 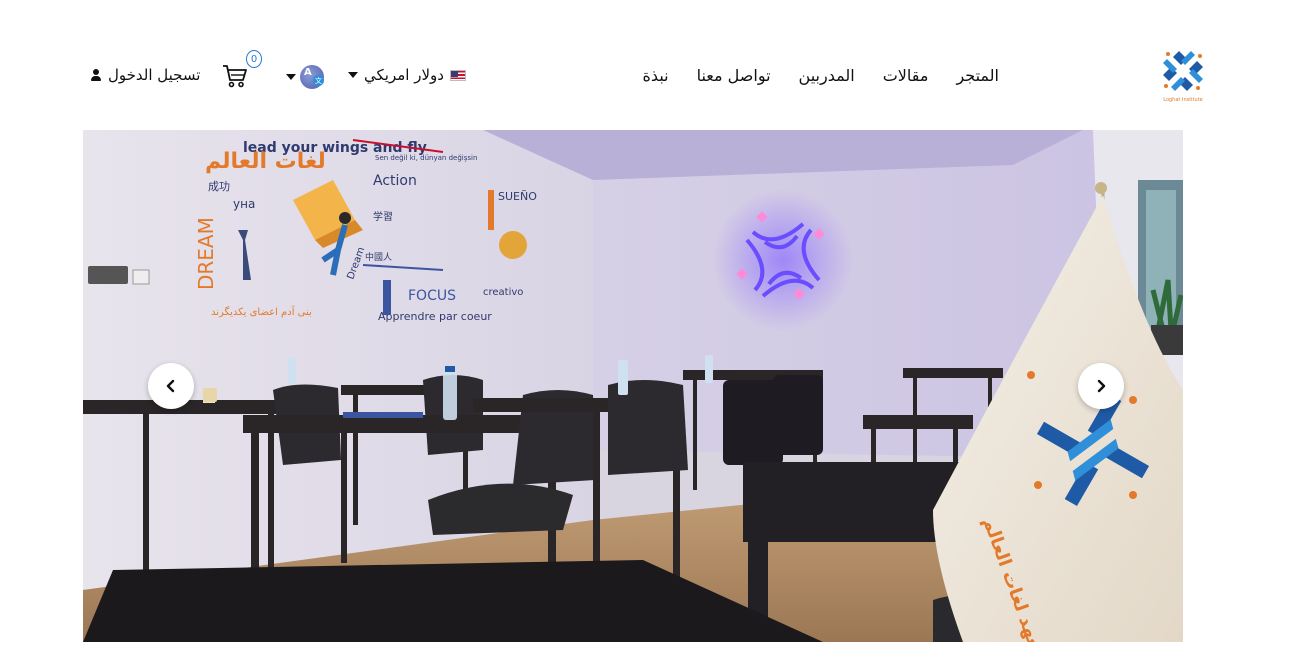 I want to click on cart-button: 0, so click(x=242, y=72).